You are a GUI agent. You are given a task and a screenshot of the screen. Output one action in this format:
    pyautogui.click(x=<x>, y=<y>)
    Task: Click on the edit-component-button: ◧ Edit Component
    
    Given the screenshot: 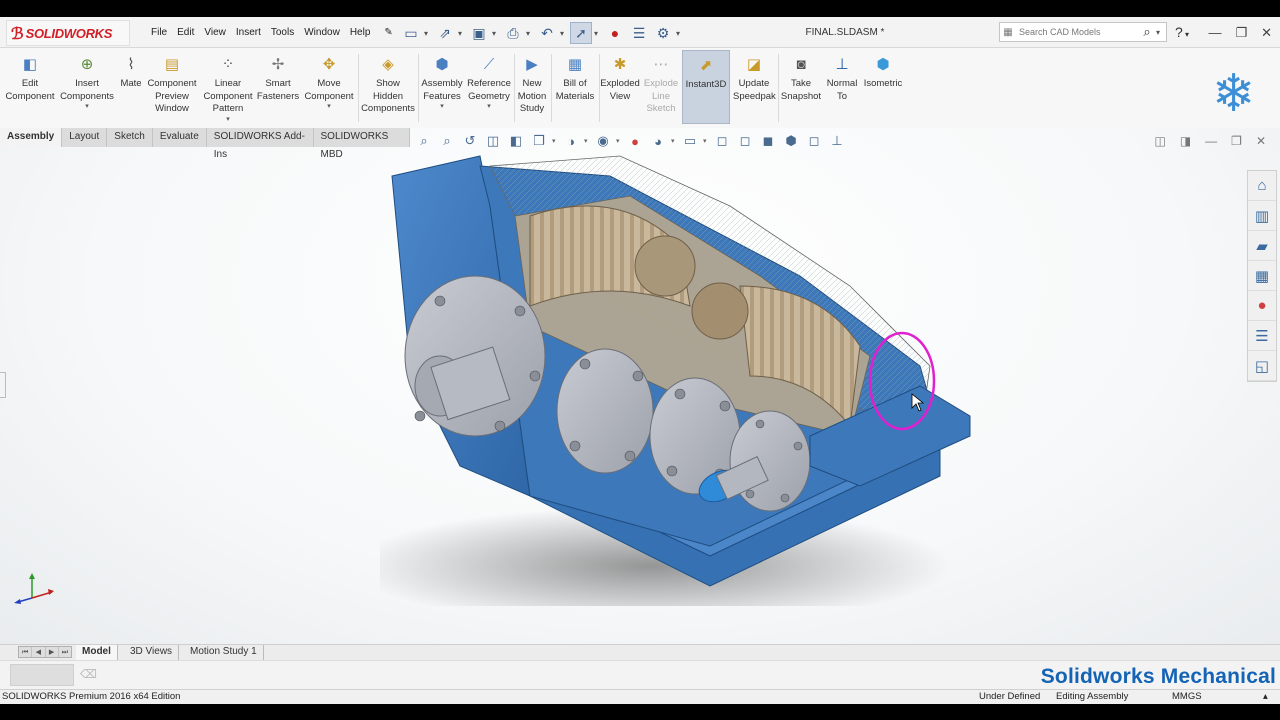 What is the action you would take?
    pyautogui.click(x=30, y=78)
    